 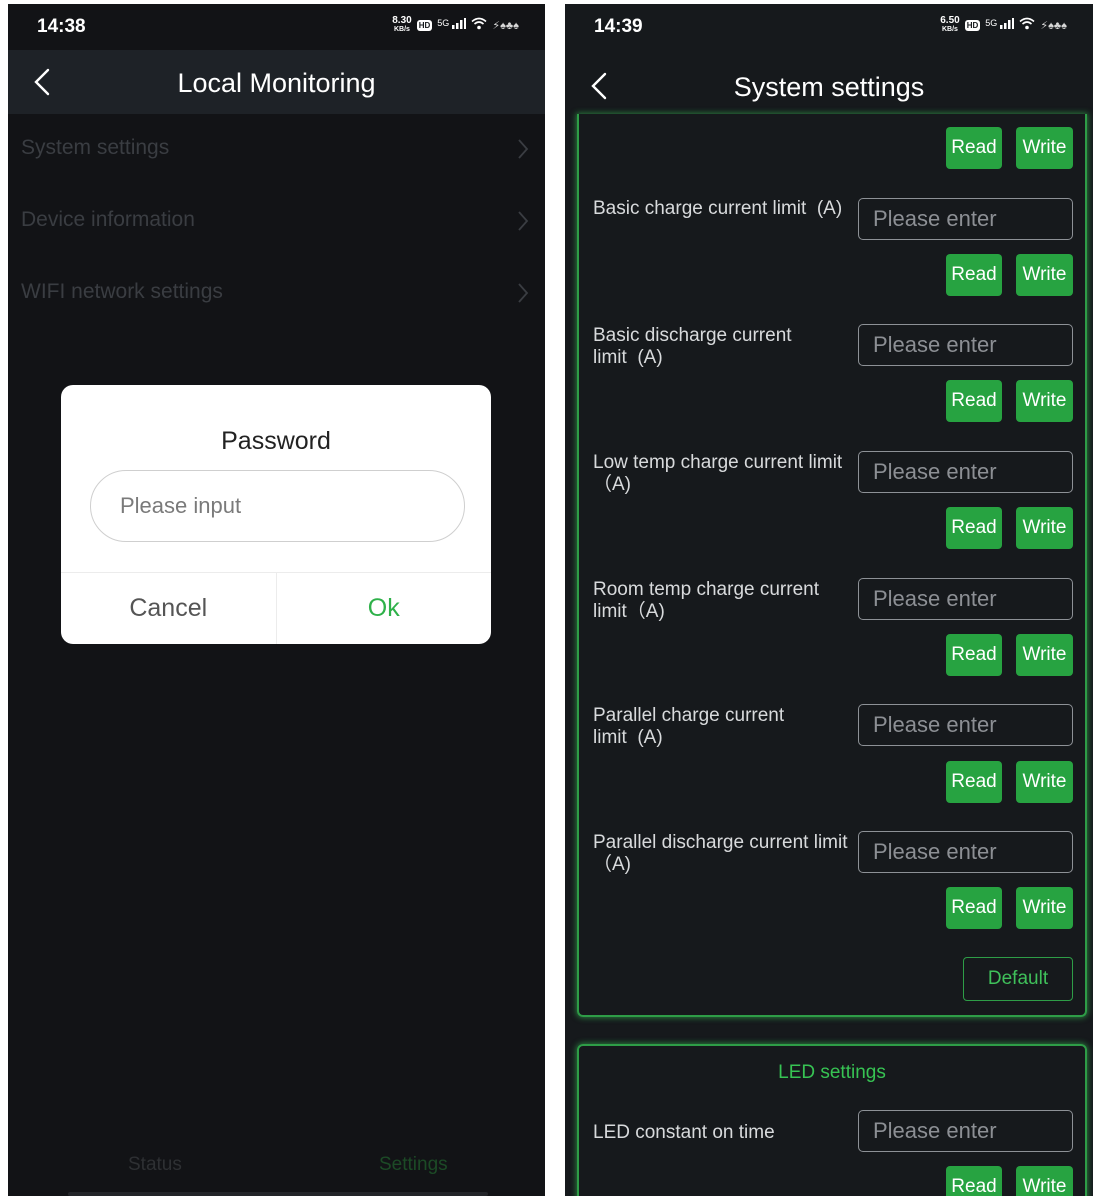 I want to click on section-title: LED settings, so click(x=832, y=1072).